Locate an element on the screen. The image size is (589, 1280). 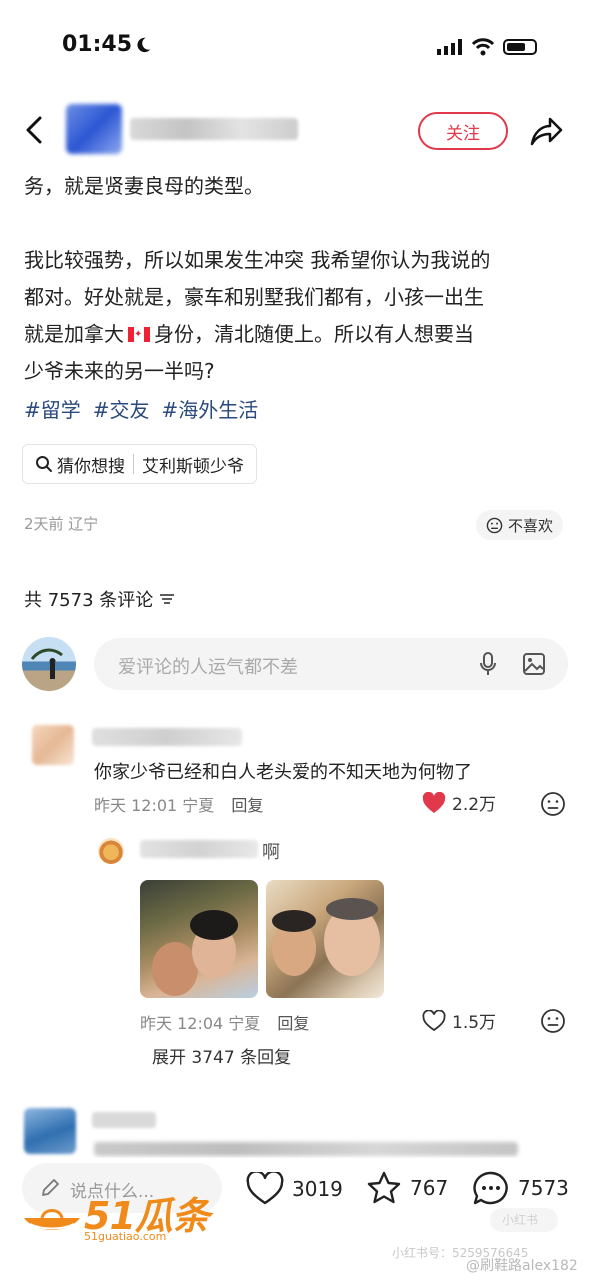
hashtag: #留学 is located at coordinates (52, 408).